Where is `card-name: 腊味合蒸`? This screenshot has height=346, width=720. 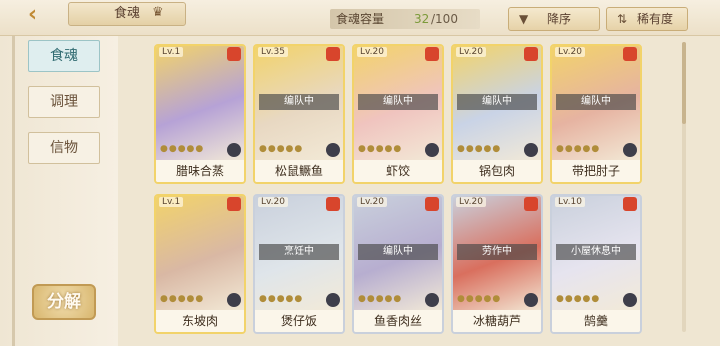
card-name: 腊味合蒸 is located at coordinates (200, 171).